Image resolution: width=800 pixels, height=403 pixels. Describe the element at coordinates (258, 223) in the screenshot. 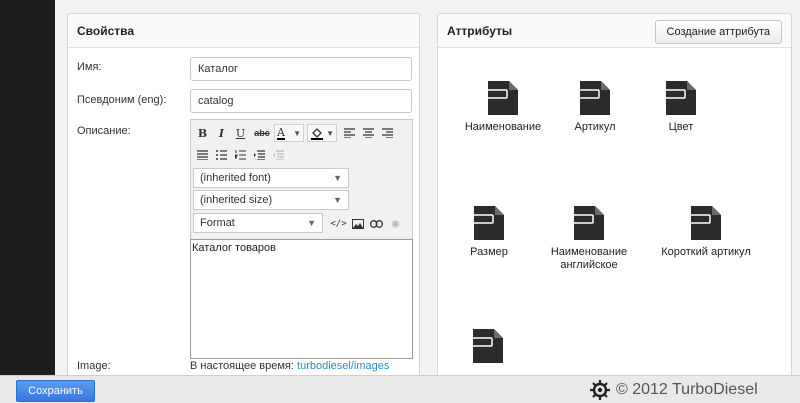

I see `format-select: Format ▼` at that location.